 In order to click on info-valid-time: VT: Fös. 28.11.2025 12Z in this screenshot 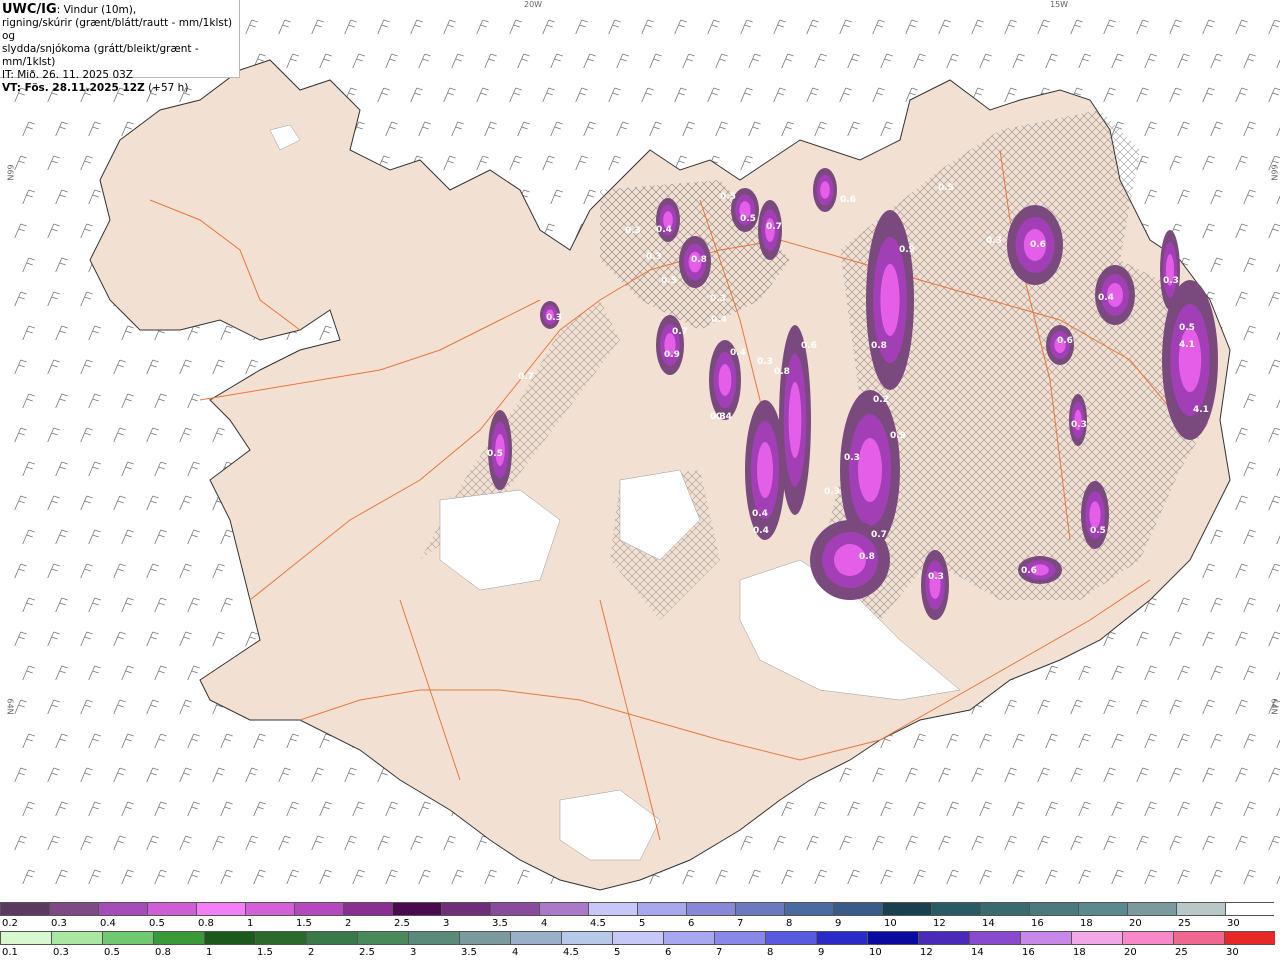, I will do `click(73, 88)`.